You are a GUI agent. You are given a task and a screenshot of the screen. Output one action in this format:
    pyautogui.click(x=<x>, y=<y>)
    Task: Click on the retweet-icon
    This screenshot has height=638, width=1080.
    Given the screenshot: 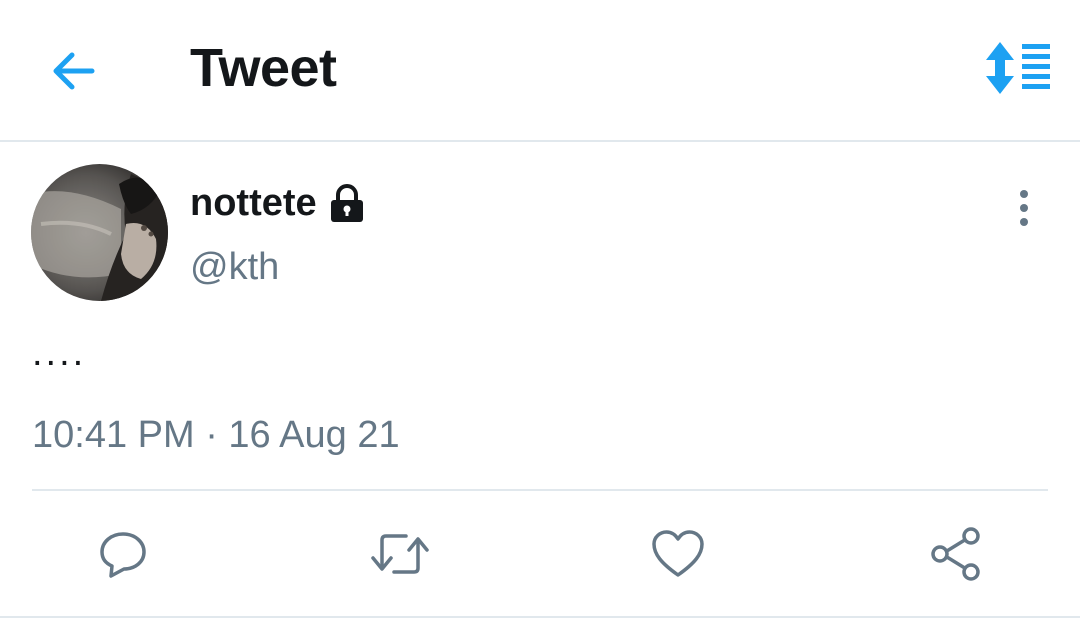 What is the action you would take?
    pyautogui.click(x=400, y=554)
    